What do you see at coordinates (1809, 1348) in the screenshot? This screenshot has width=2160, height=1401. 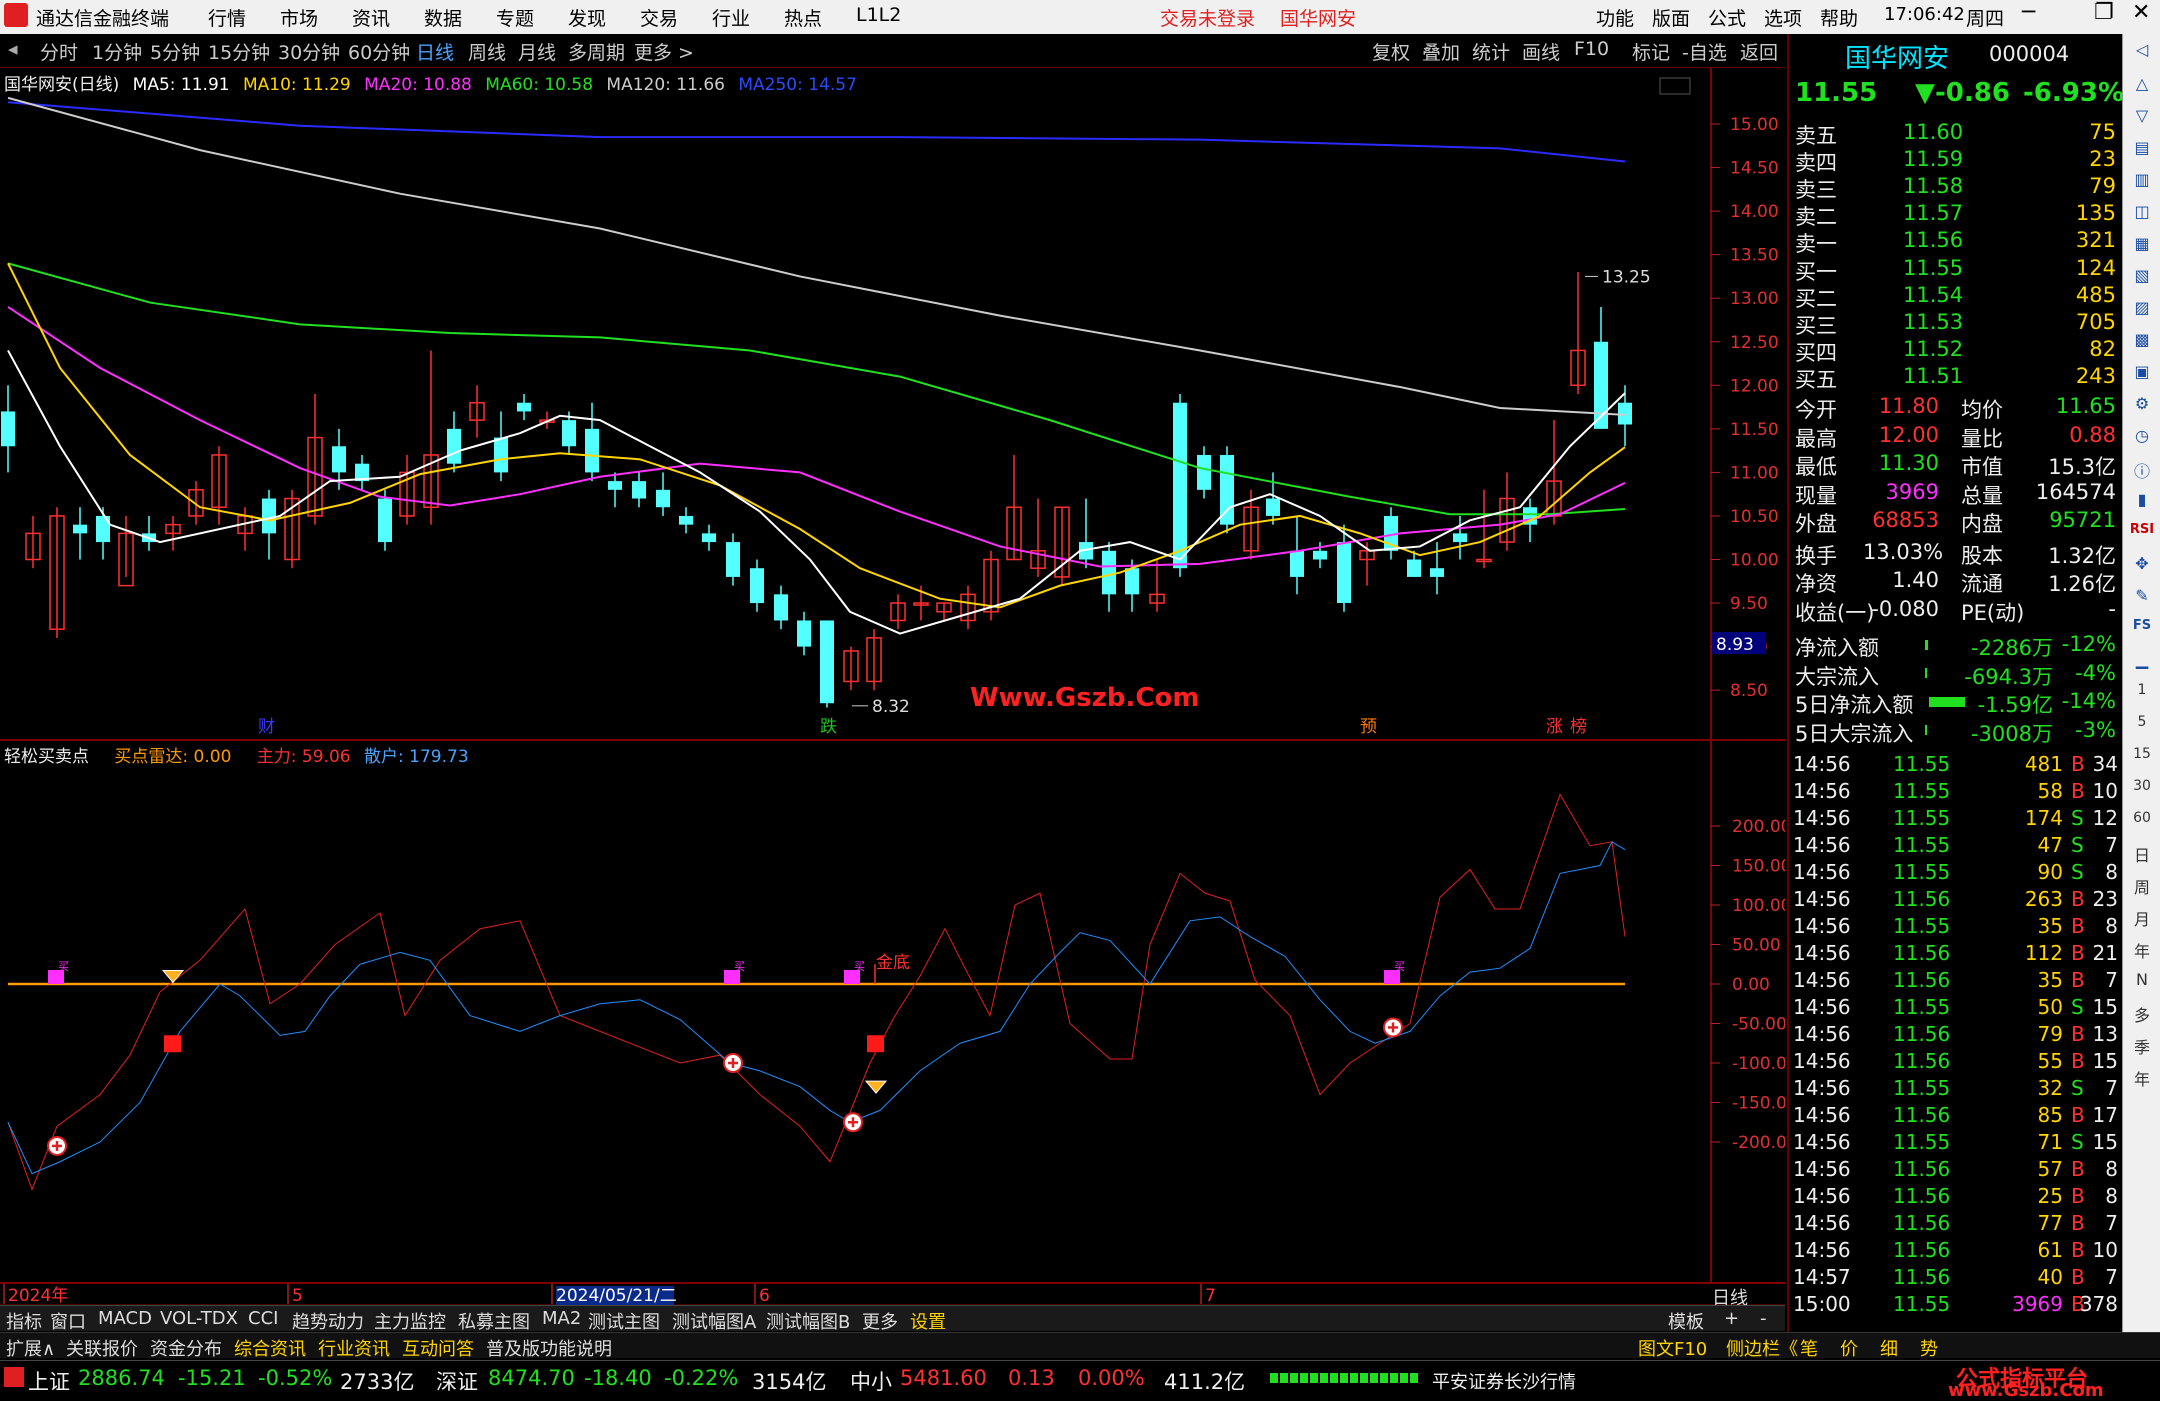 I see `tab-bi: 笔` at bounding box center [1809, 1348].